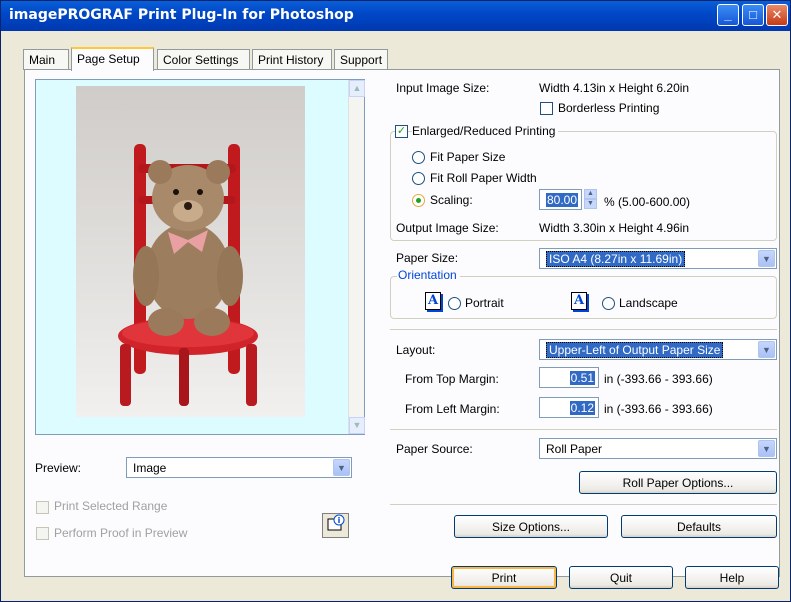 This screenshot has width=791, height=602. Describe the element at coordinates (181, 15) in the screenshot. I see `window-title: imagePROGRAF Print Plug-In for Photoshop` at that location.